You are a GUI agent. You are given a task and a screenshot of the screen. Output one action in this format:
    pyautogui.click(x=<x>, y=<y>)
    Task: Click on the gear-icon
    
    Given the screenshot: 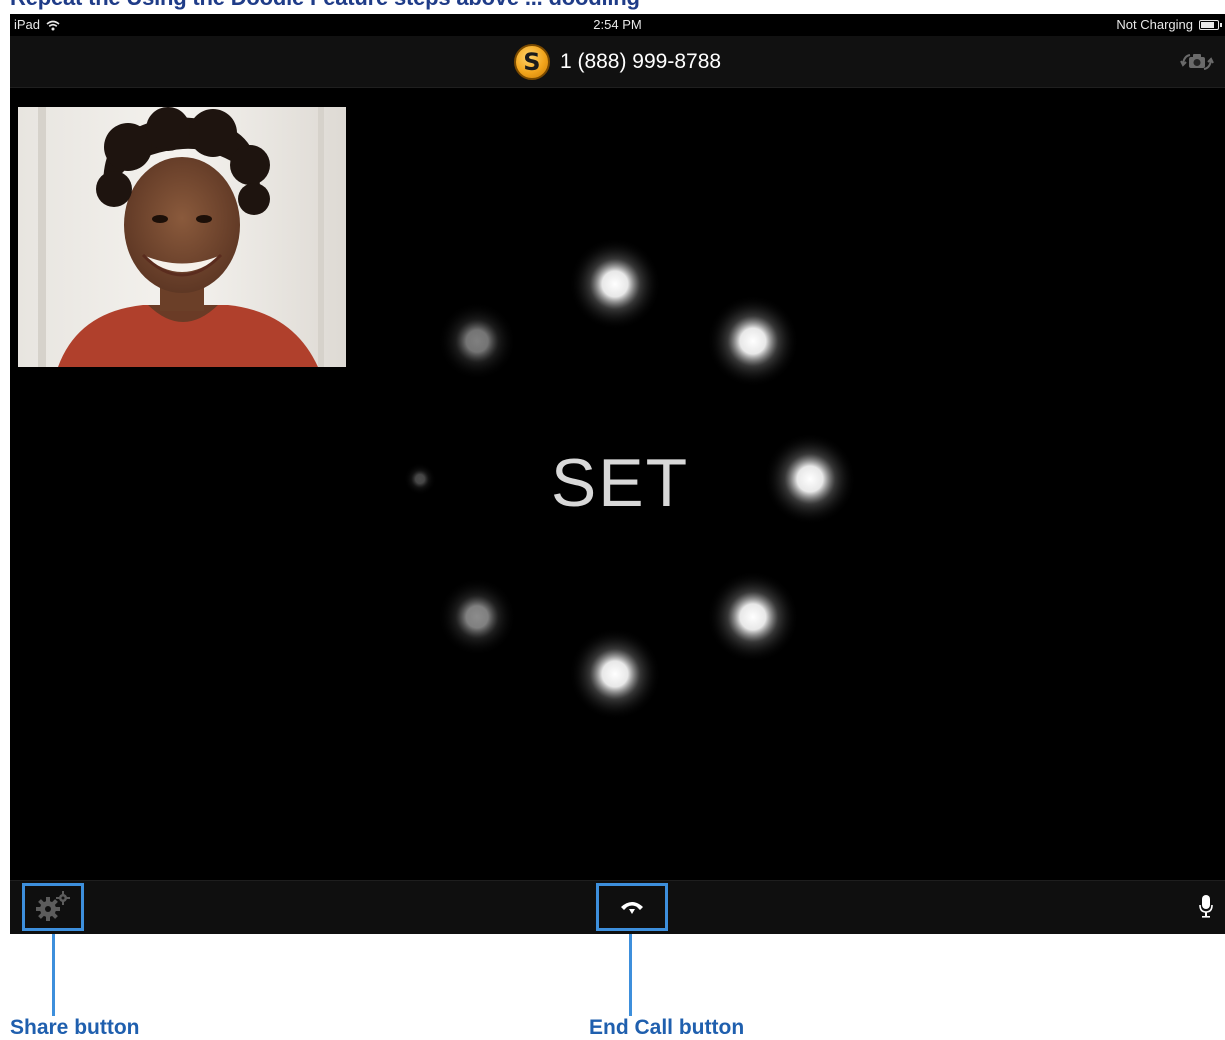 What is the action you would take?
    pyautogui.click(x=53, y=906)
    